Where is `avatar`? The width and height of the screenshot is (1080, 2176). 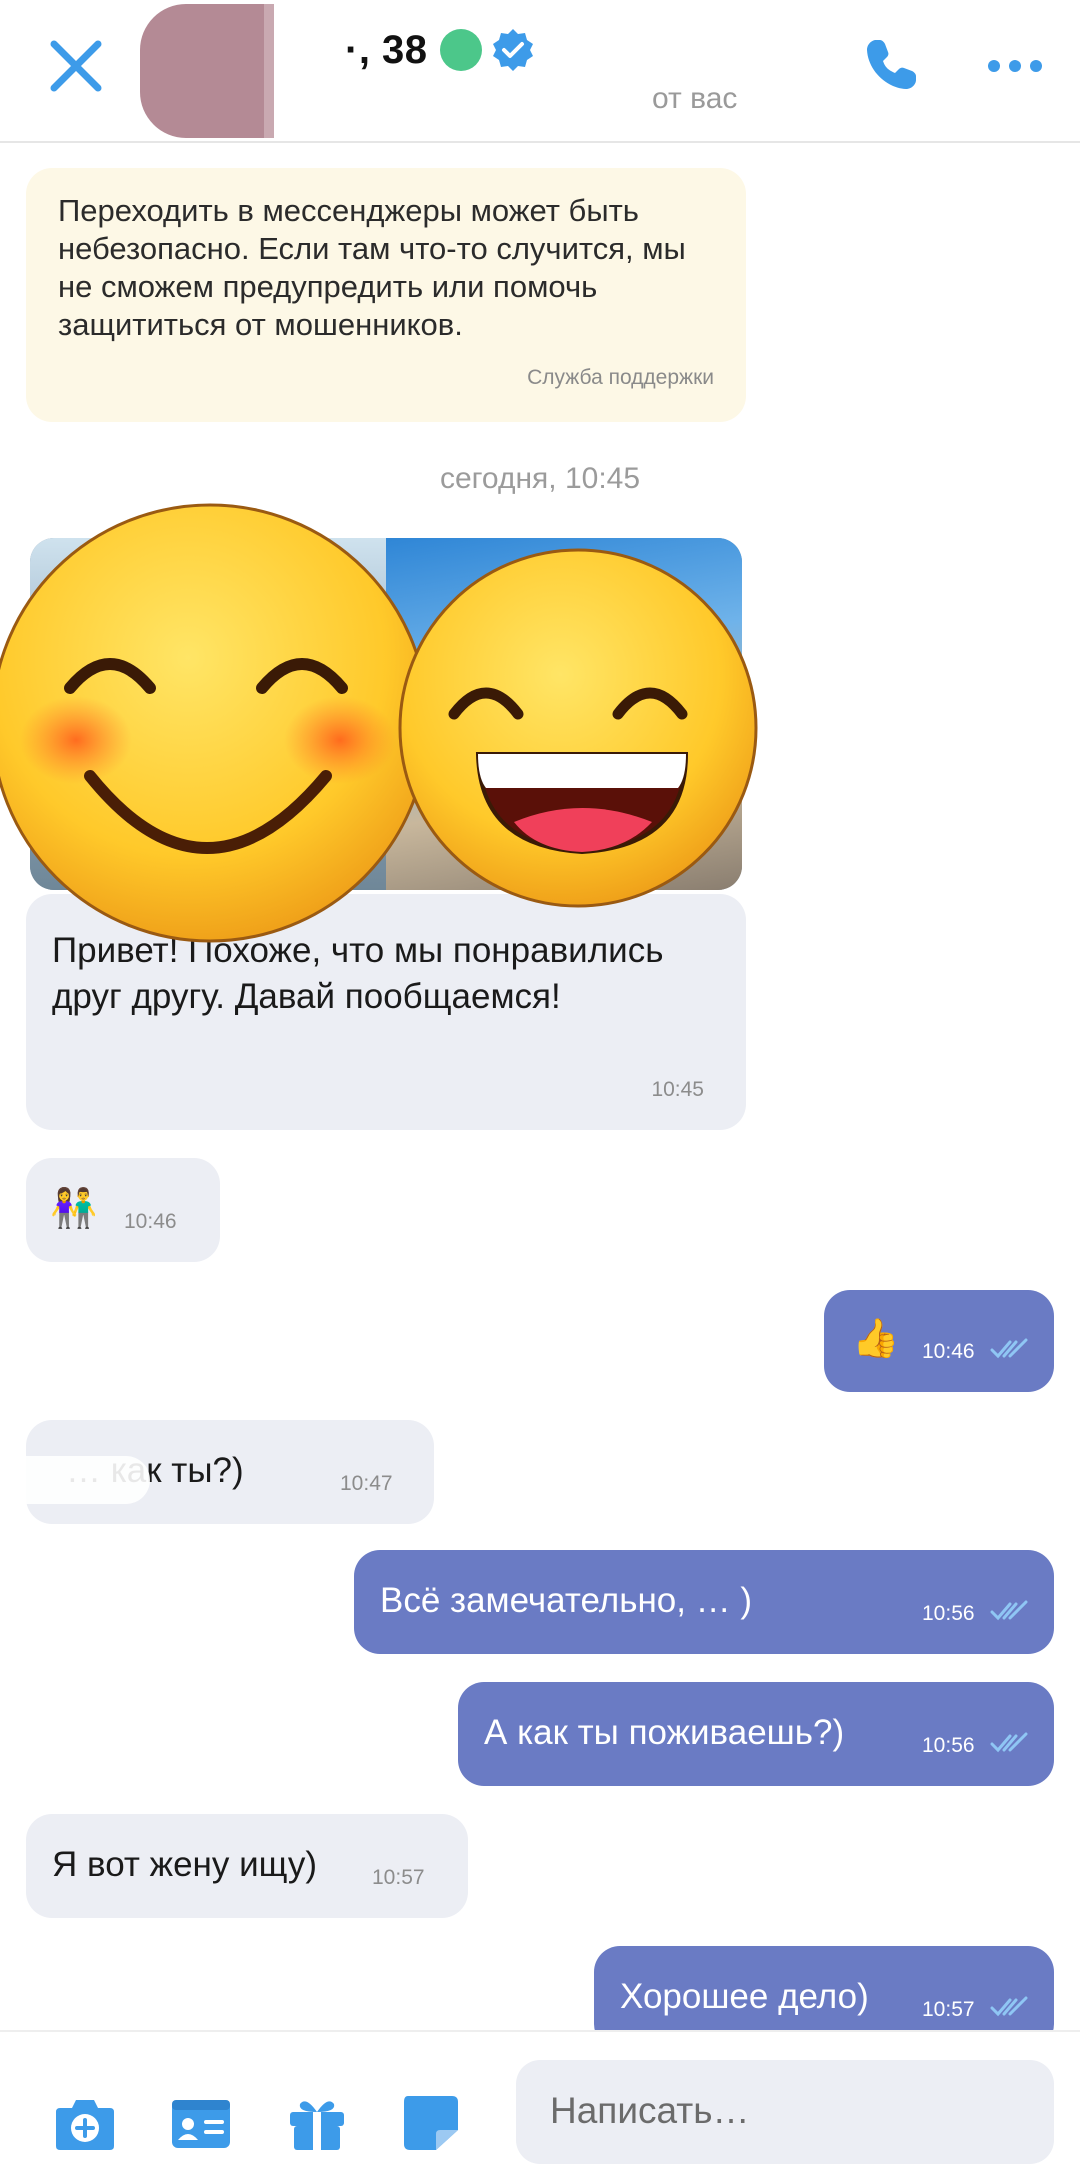
avatar is located at coordinates (207, 71).